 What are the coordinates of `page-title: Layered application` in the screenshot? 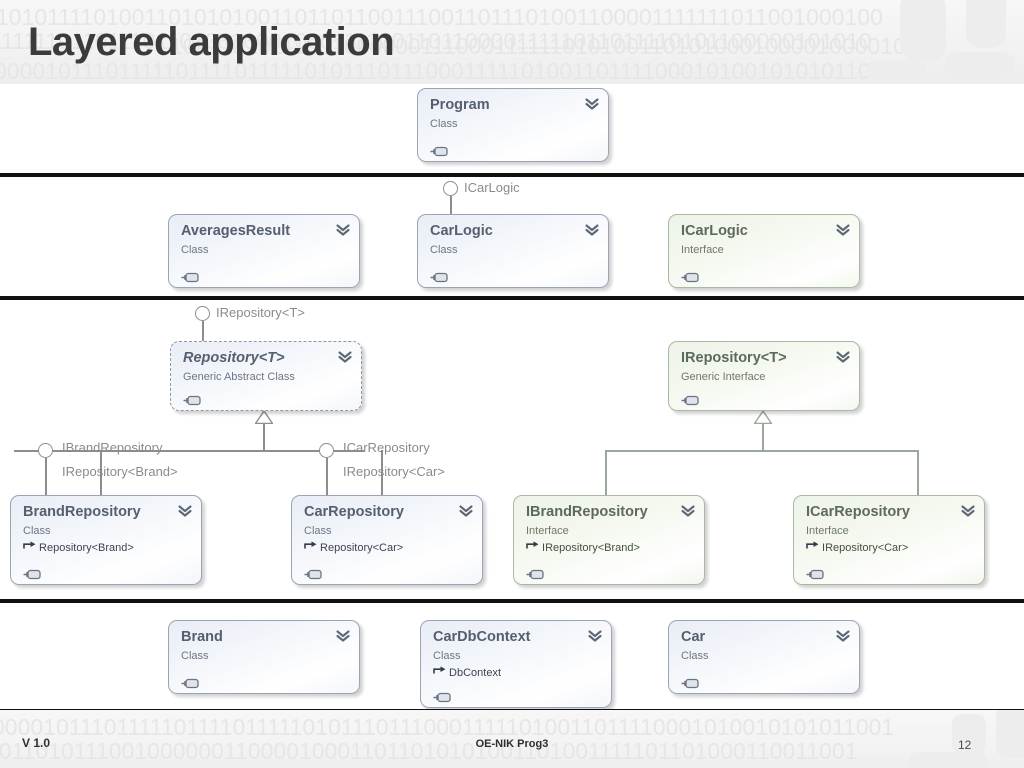 It's located at (211, 42).